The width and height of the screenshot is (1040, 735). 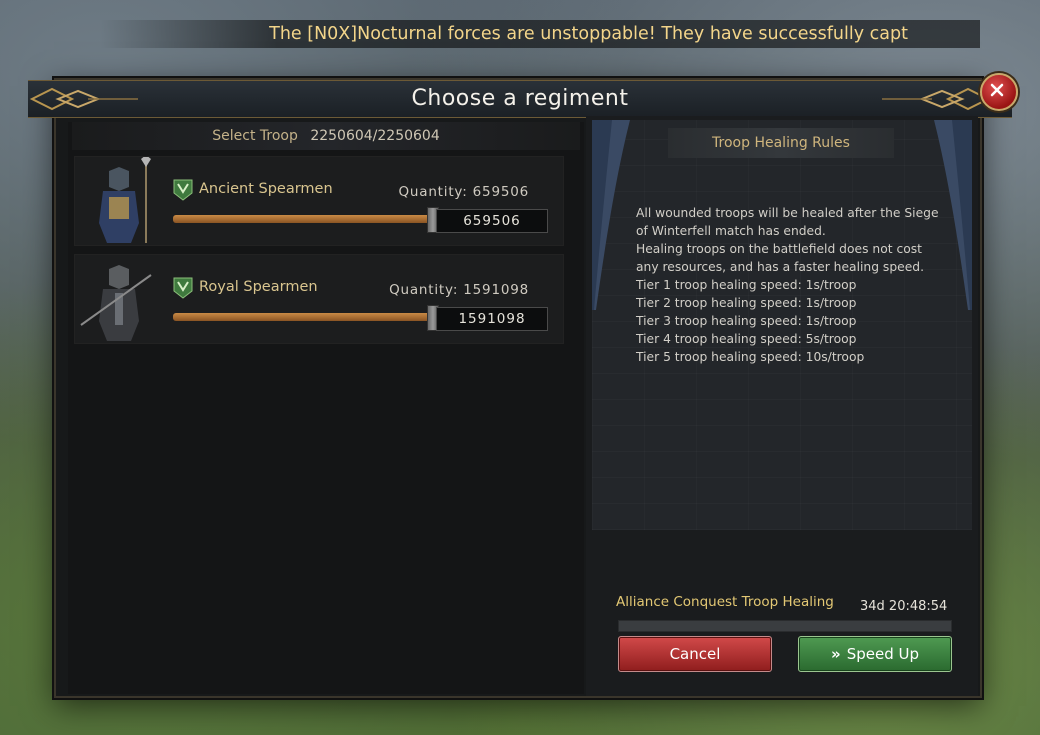 What do you see at coordinates (746, 285) in the screenshot?
I see `rules-line: Tier 1 troop healing speed: 1s/troop` at bounding box center [746, 285].